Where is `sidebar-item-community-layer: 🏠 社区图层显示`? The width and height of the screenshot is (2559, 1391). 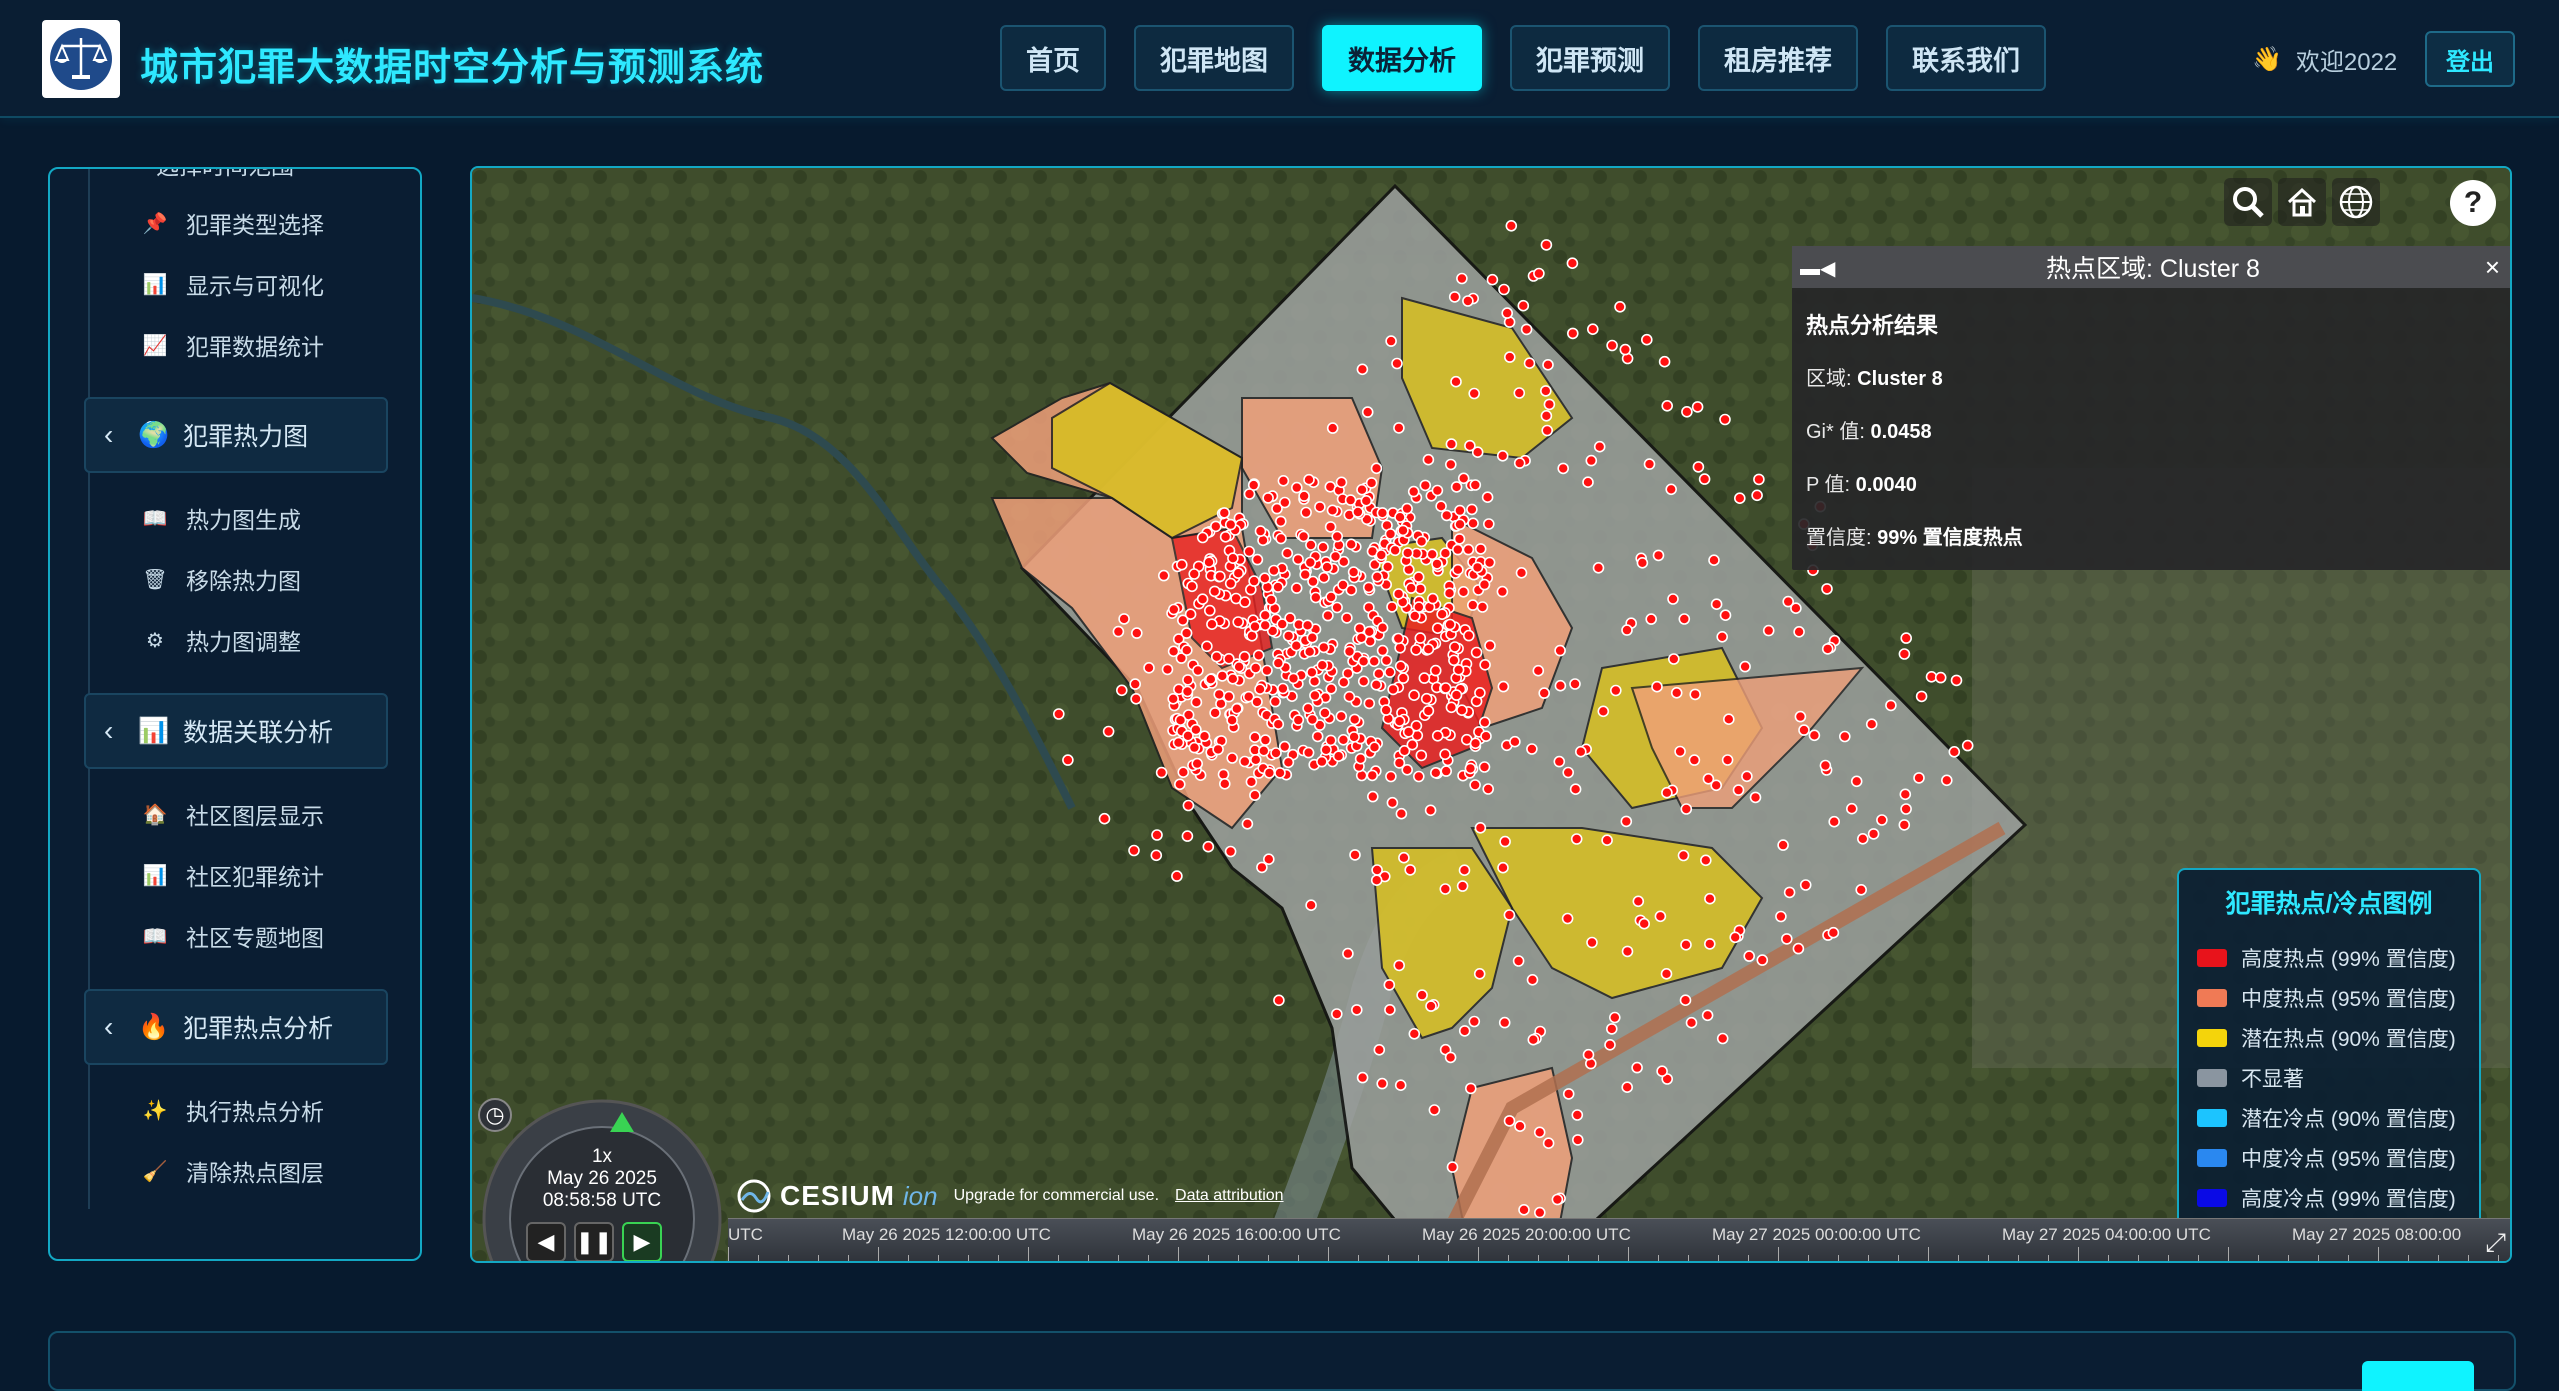 sidebar-item-community-layer: 🏠 社区图层显示 is located at coordinates (233, 814).